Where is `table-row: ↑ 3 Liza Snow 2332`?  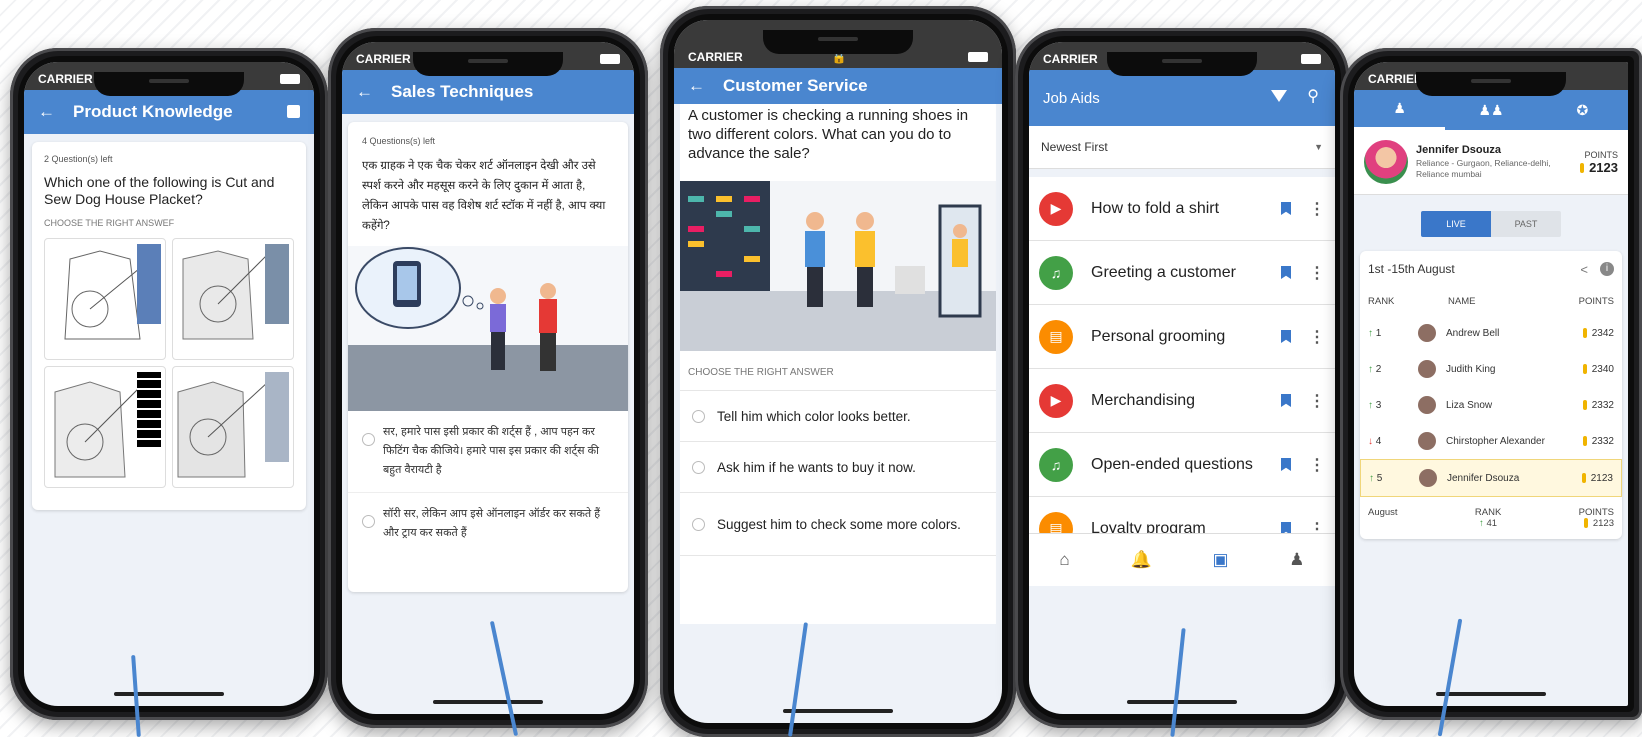 table-row: ↑ 3 Liza Snow 2332 is located at coordinates (1491, 405).